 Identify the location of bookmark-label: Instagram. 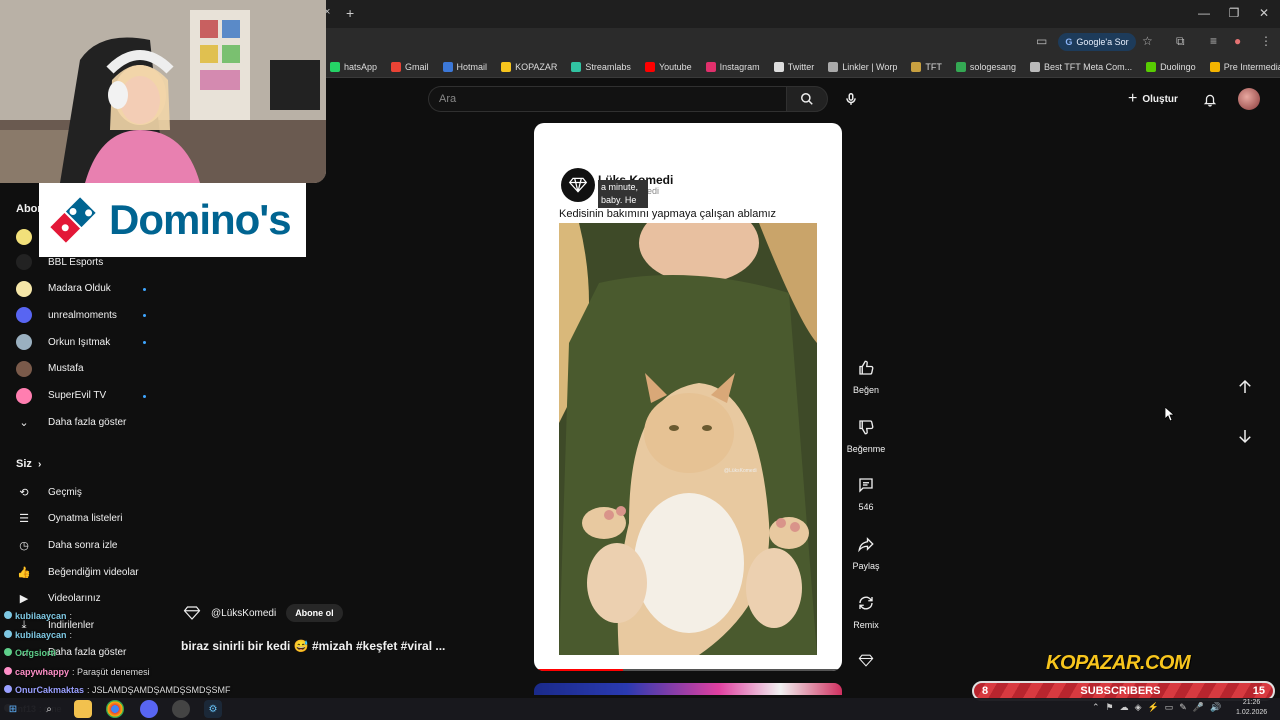
(739, 66).